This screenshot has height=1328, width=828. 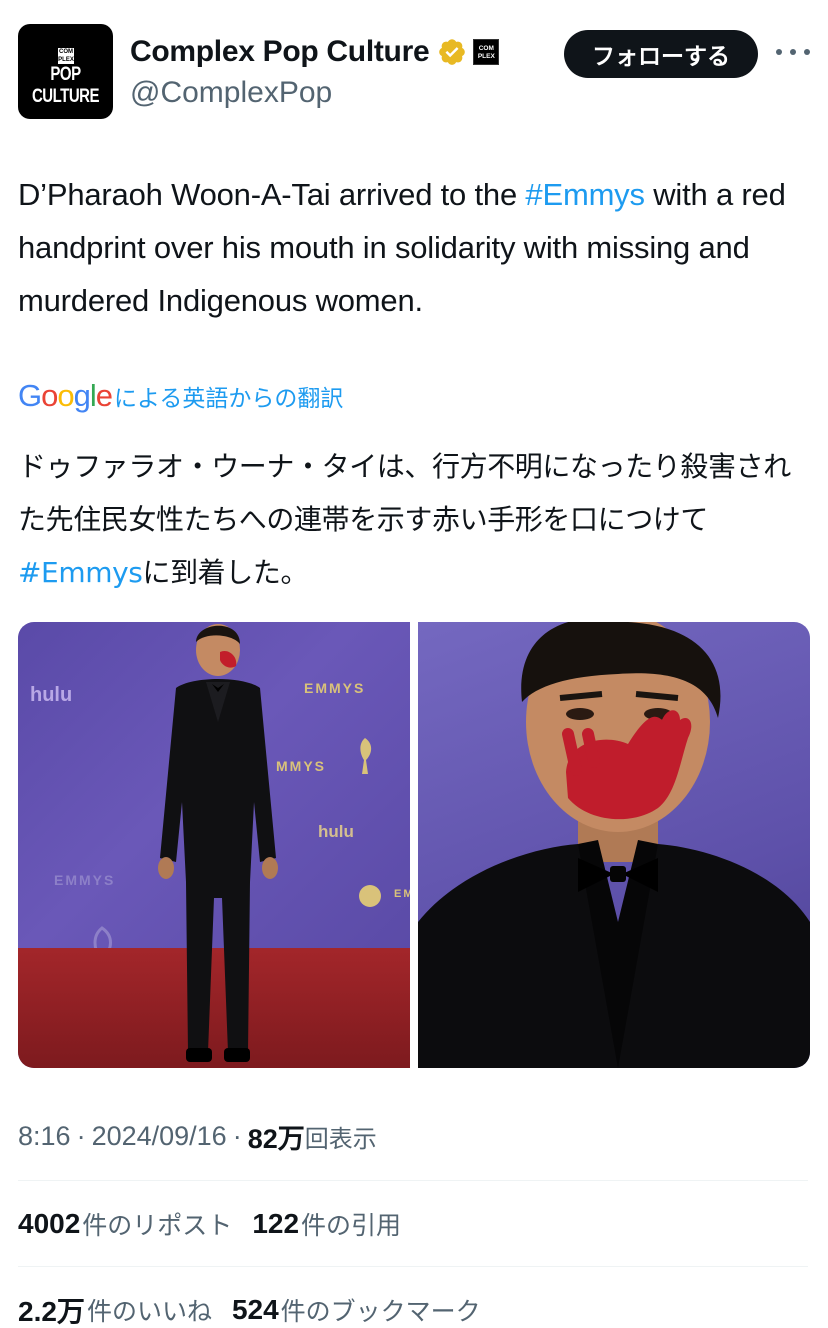 I want to click on views-label: 回表示, so click(x=340, y=1138).